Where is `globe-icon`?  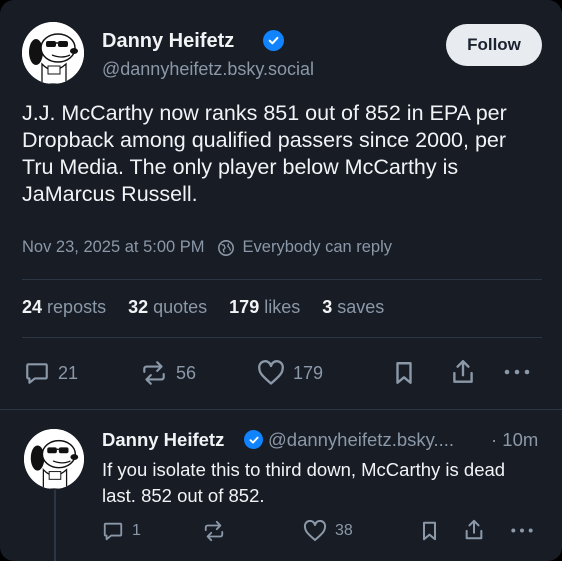
globe-icon is located at coordinates (225, 247).